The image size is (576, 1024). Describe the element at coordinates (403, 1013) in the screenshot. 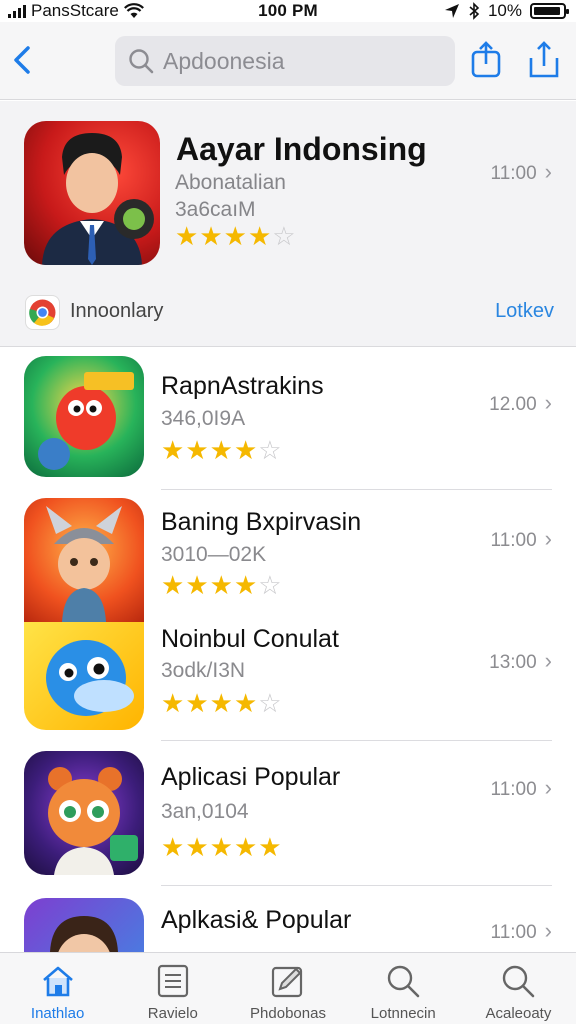

I see `tab-label: Lotnnecin` at that location.